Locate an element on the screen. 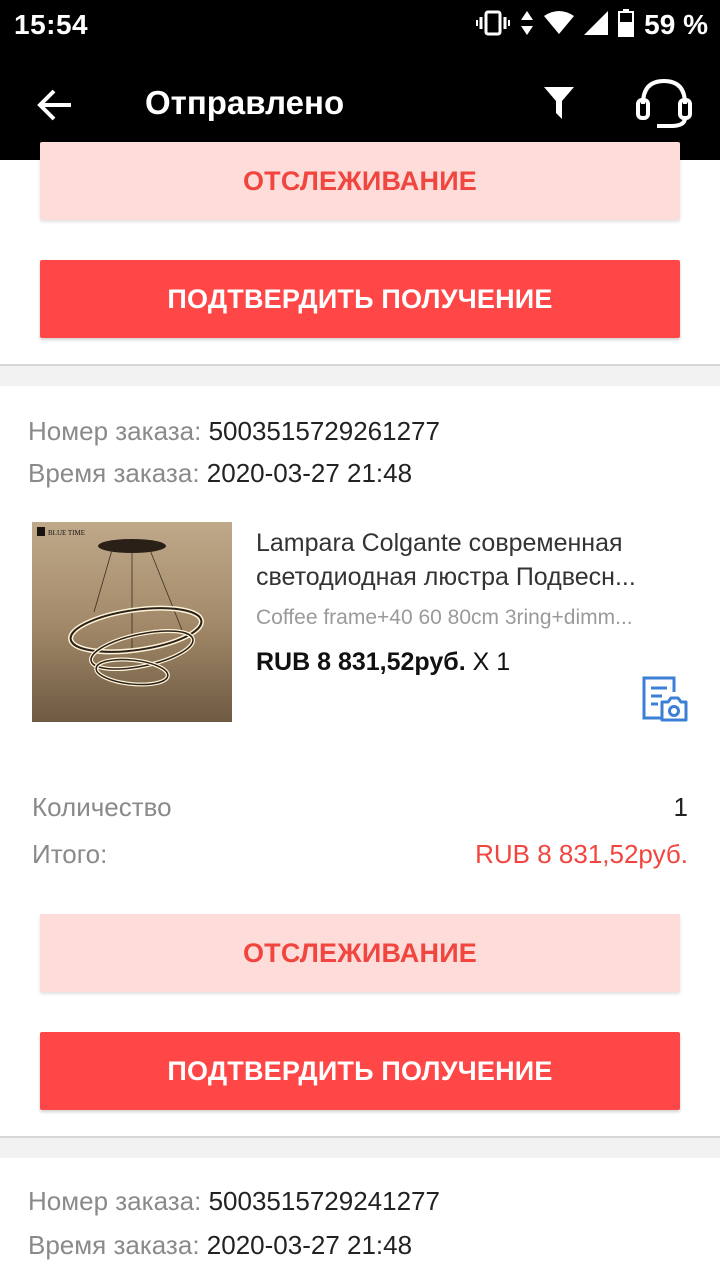  battery-icon is located at coordinates (626, 25).